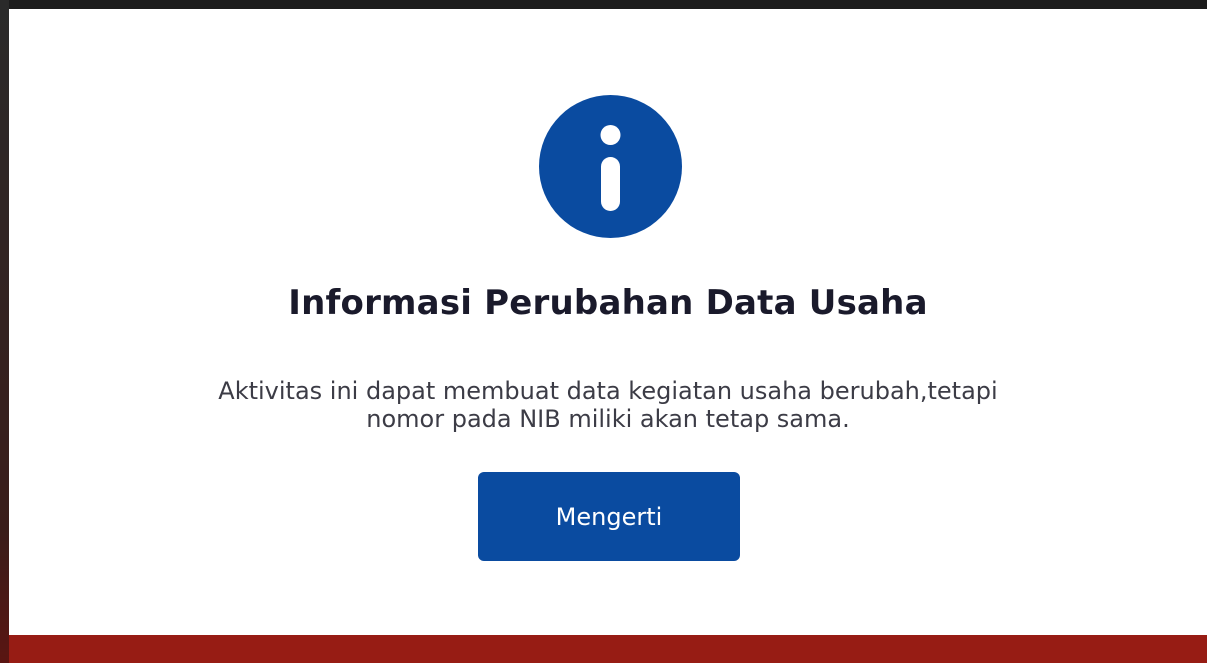  I want to click on backdrop-left, so click(4, 331).